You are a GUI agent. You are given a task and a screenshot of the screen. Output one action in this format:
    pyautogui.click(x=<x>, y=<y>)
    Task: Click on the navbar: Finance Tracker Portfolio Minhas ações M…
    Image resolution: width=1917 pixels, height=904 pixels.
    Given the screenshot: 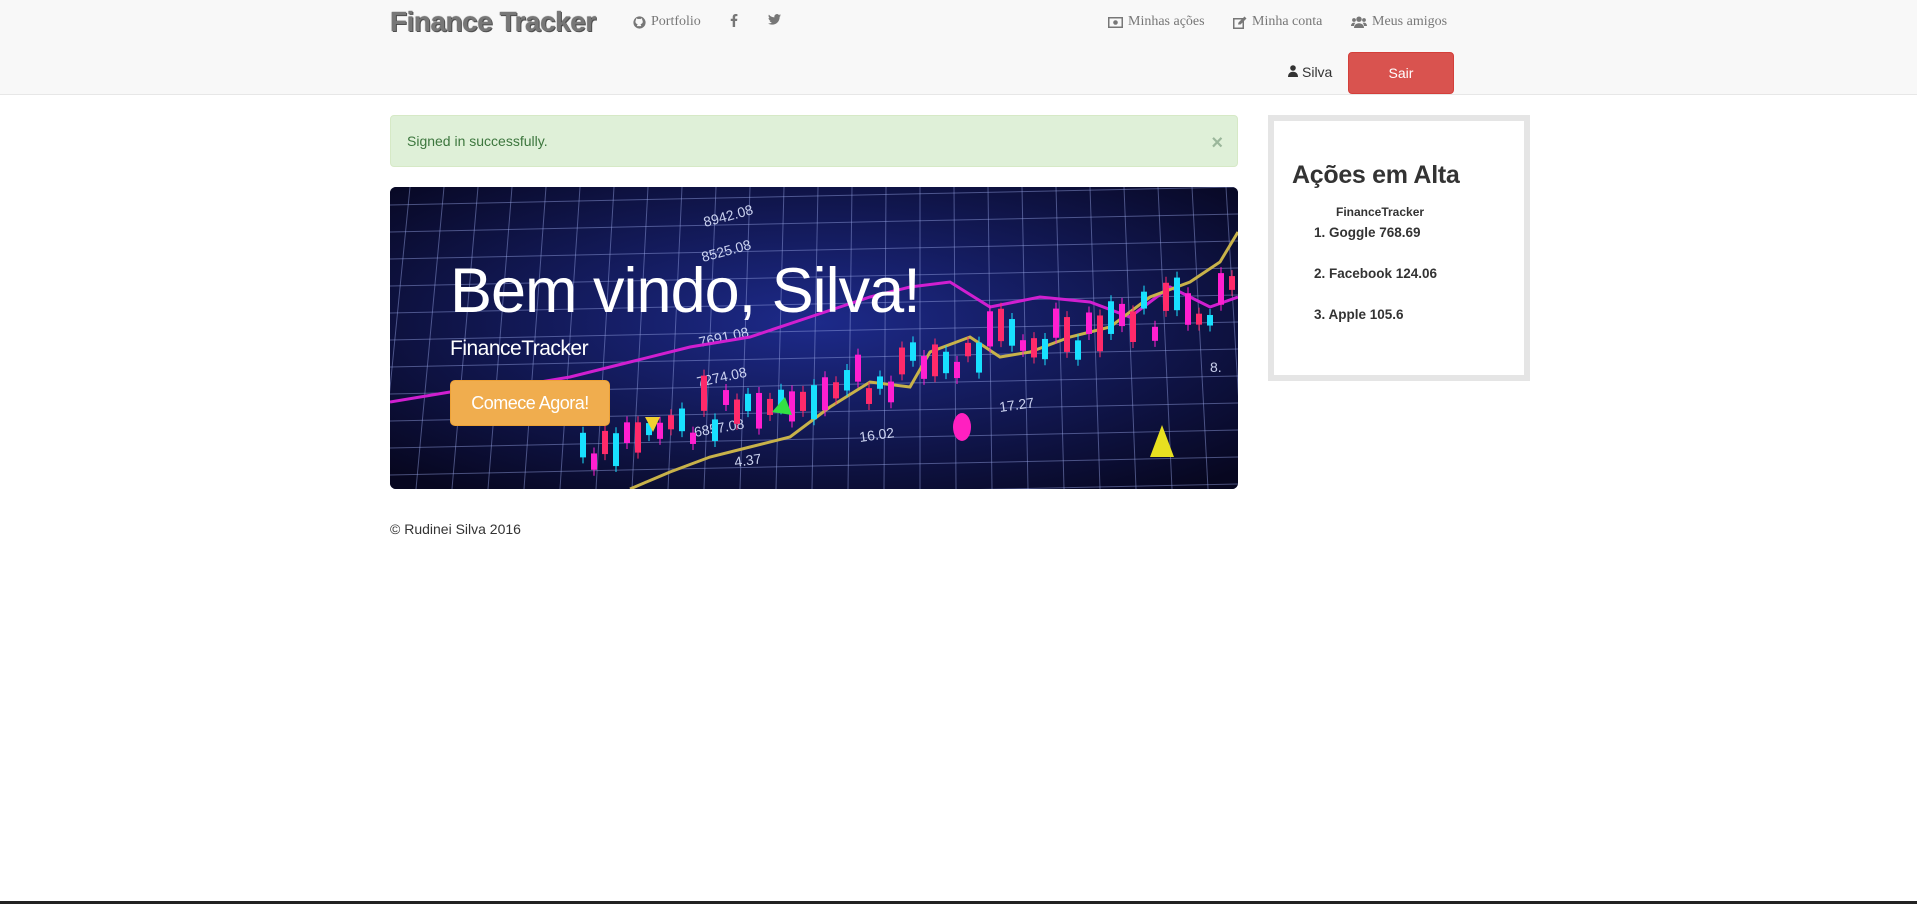 What is the action you would take?
    pyautogui.click(x=958, y=47)
    